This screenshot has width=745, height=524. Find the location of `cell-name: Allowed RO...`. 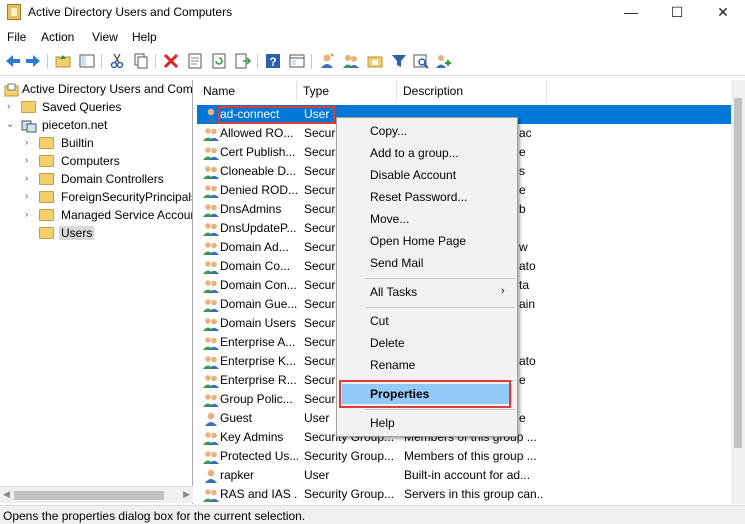

cell-name: Allowed RO... is located at coordinates (257, 133).